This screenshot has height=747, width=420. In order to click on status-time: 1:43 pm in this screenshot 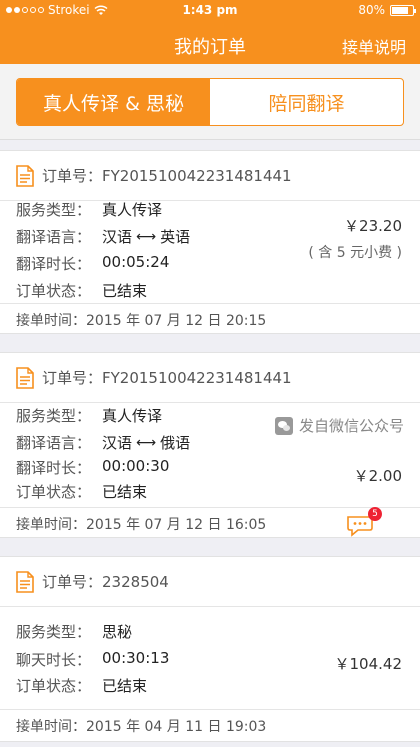, I will do `click(210, 10)`.